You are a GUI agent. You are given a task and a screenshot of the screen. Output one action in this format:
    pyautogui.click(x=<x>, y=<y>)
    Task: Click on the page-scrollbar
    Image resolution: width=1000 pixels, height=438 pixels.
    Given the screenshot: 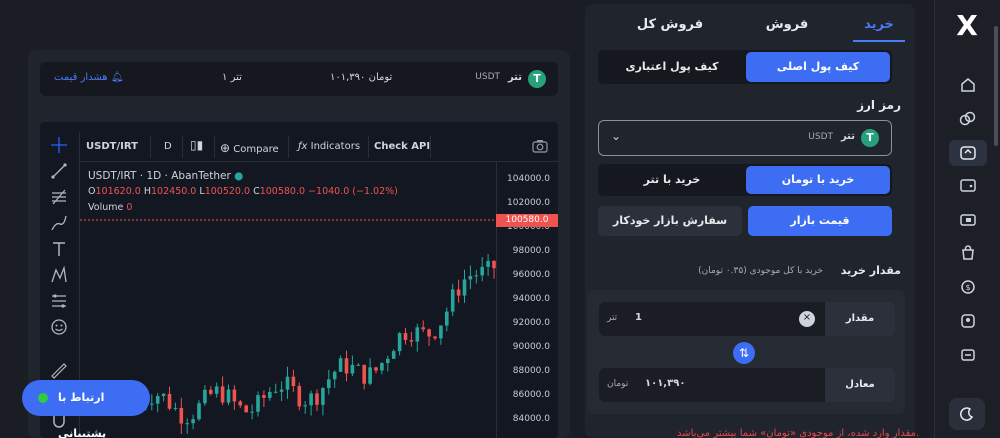 What is the action you would take?
    pyautogui.click(x=996, y=86)
    